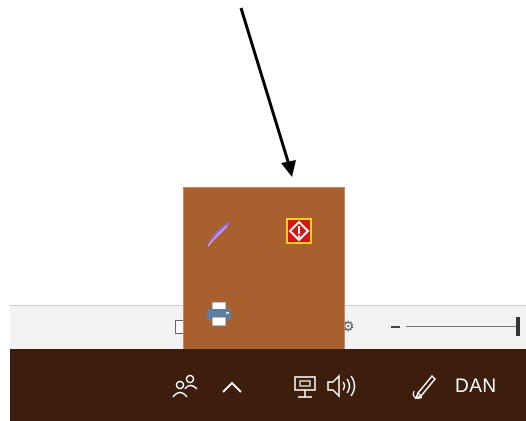  Describe the element at coordinates (476, 387) in the screenshot. I see `input-language-indicator: DAN` at that location.